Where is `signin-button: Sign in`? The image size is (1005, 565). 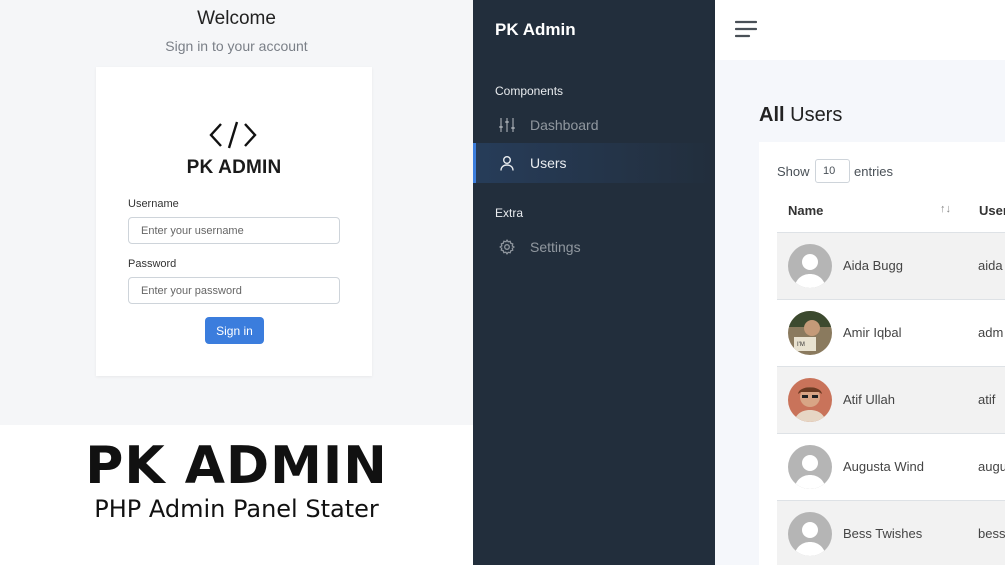 signin-button: Sign in is located at coordinates (234, 330).